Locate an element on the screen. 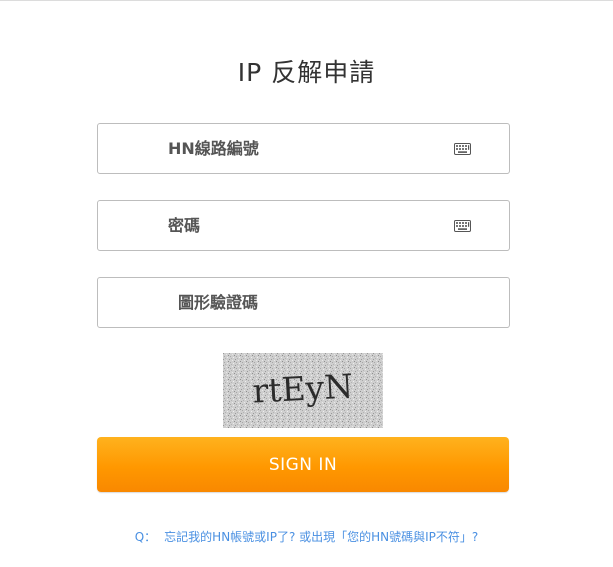  password-field is located at coordinates (303, 225).